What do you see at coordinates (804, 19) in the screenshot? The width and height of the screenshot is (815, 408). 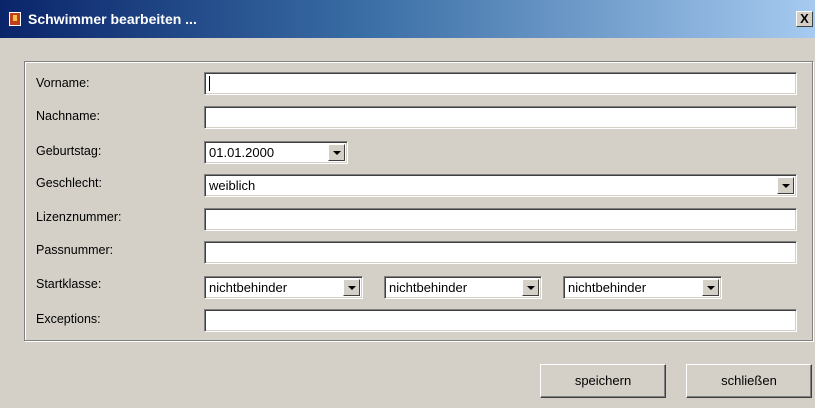 I see `close-button: X` at bounding box center [804, 19].